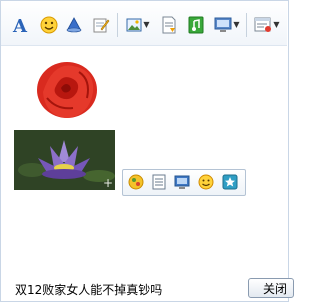 Image resolution: width=320 pixels, height=302 pixels. I want to click on emoticon-button, so click(49, 25).